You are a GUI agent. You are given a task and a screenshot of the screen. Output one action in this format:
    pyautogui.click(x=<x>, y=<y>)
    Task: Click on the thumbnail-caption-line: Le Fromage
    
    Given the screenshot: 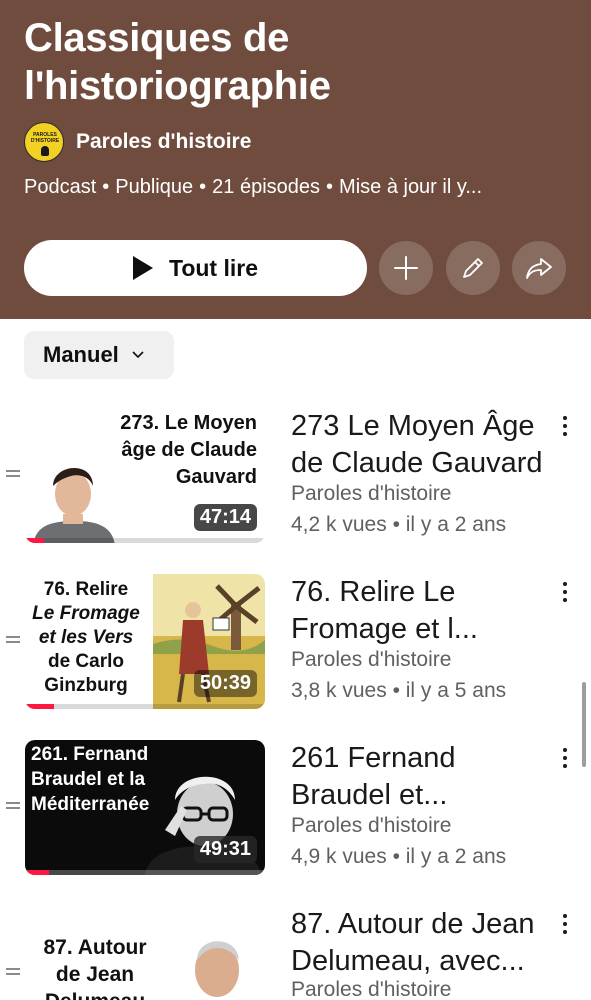 What is the action you would take?
    pyautogui.click(x=86, y=613)
    